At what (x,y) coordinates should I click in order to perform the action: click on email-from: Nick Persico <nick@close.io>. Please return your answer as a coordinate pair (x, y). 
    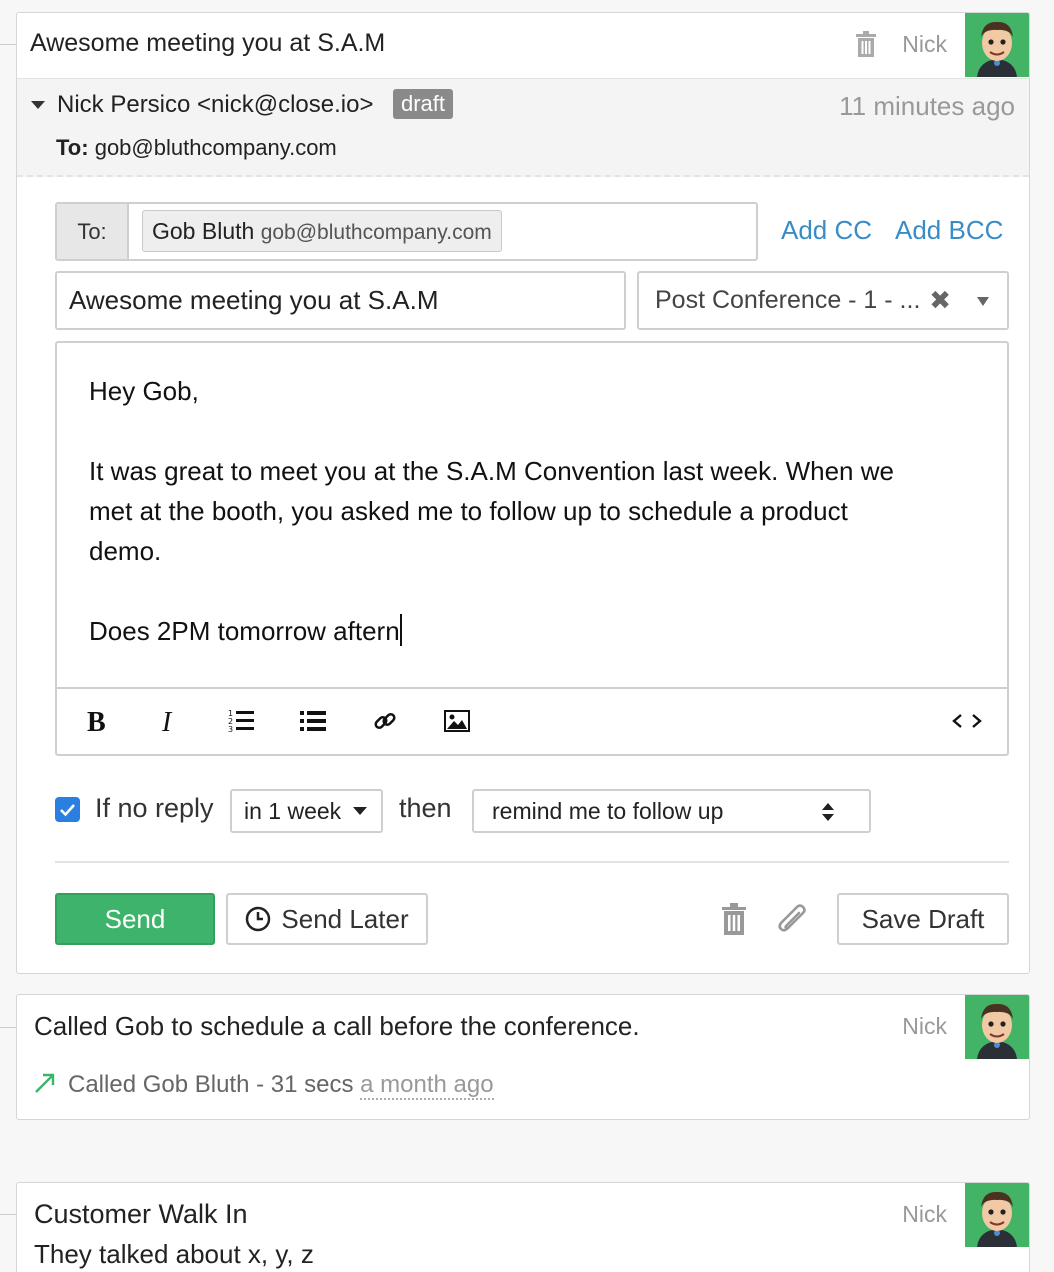
    Looking at the image, I should click on (215, 104).